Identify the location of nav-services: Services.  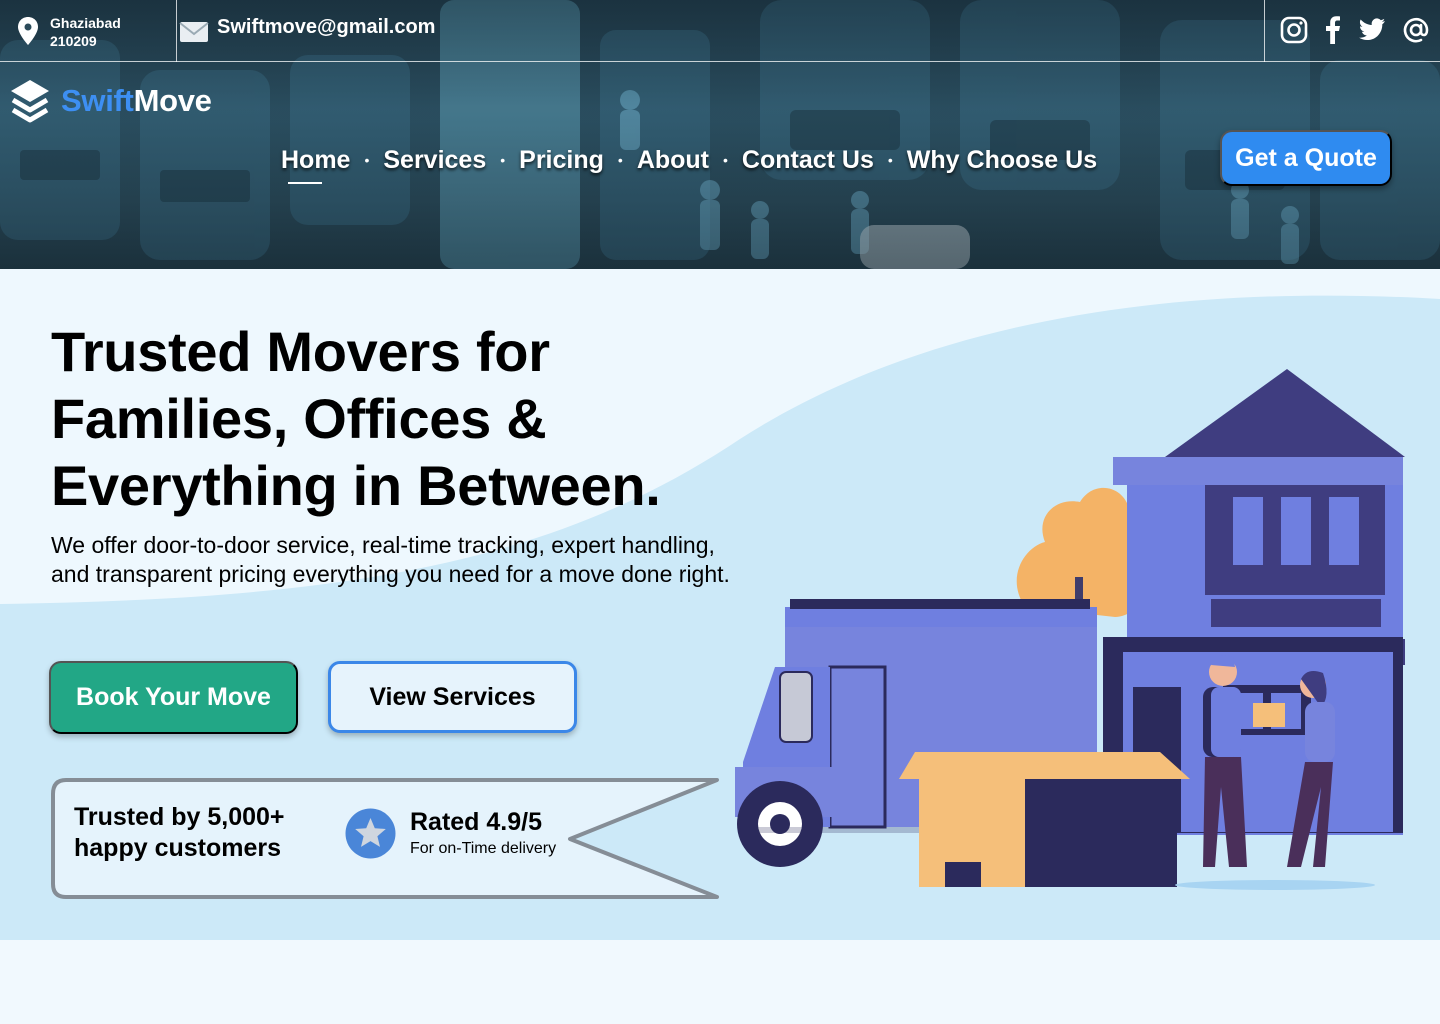
(434, 160).